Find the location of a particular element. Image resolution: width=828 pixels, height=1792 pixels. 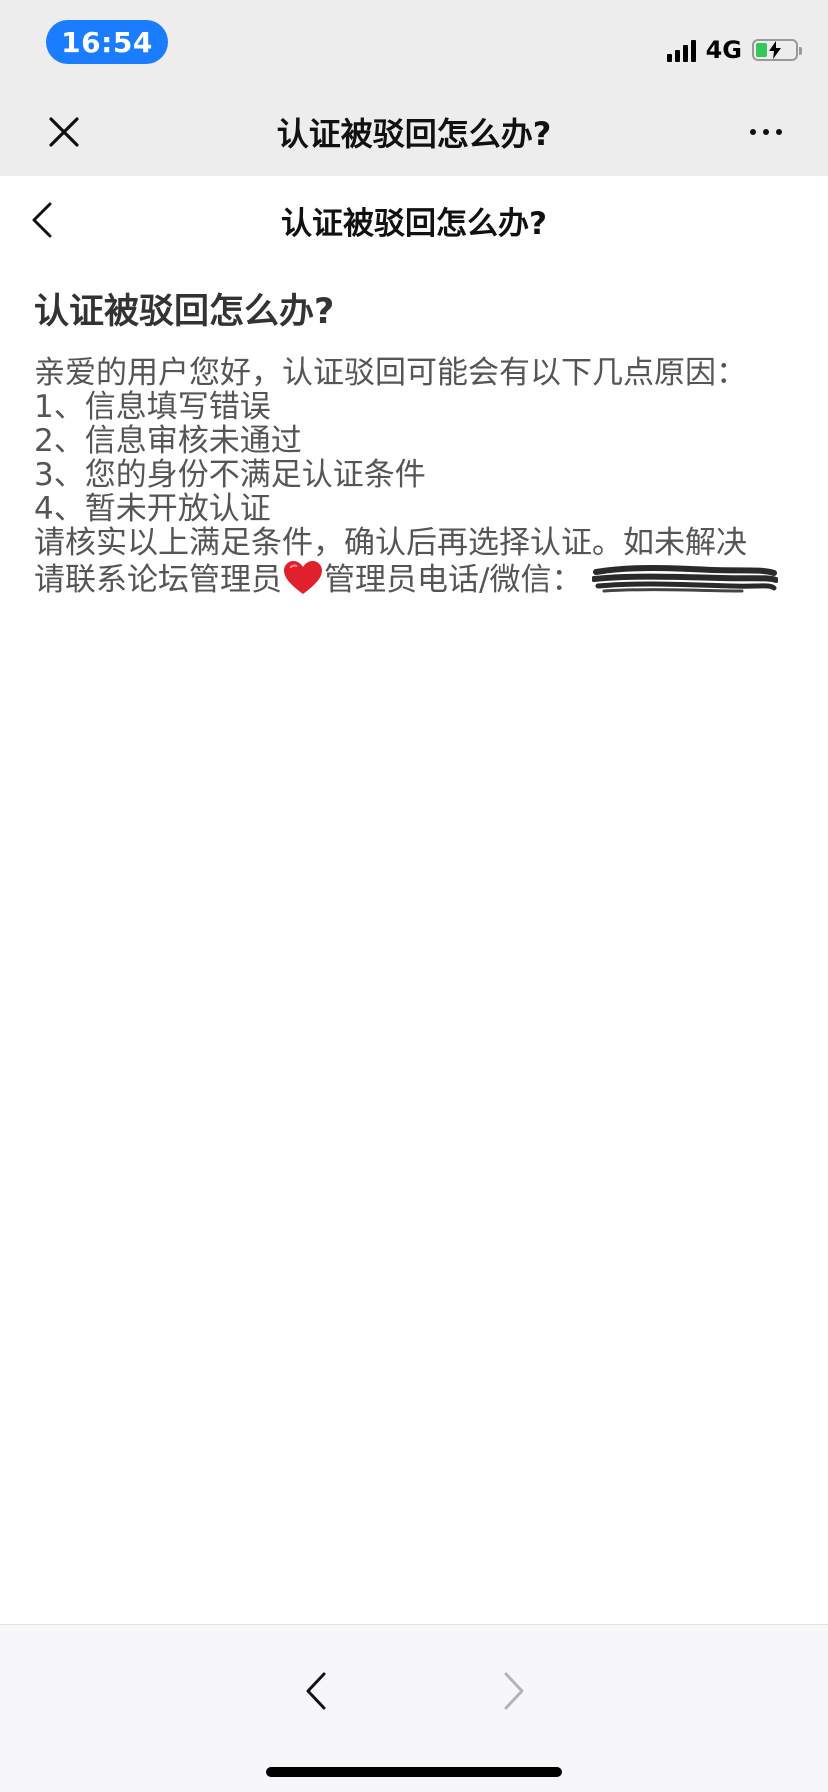

article-line: 3、您的身份不满足认证条件 is located at coordinates (230, 475).